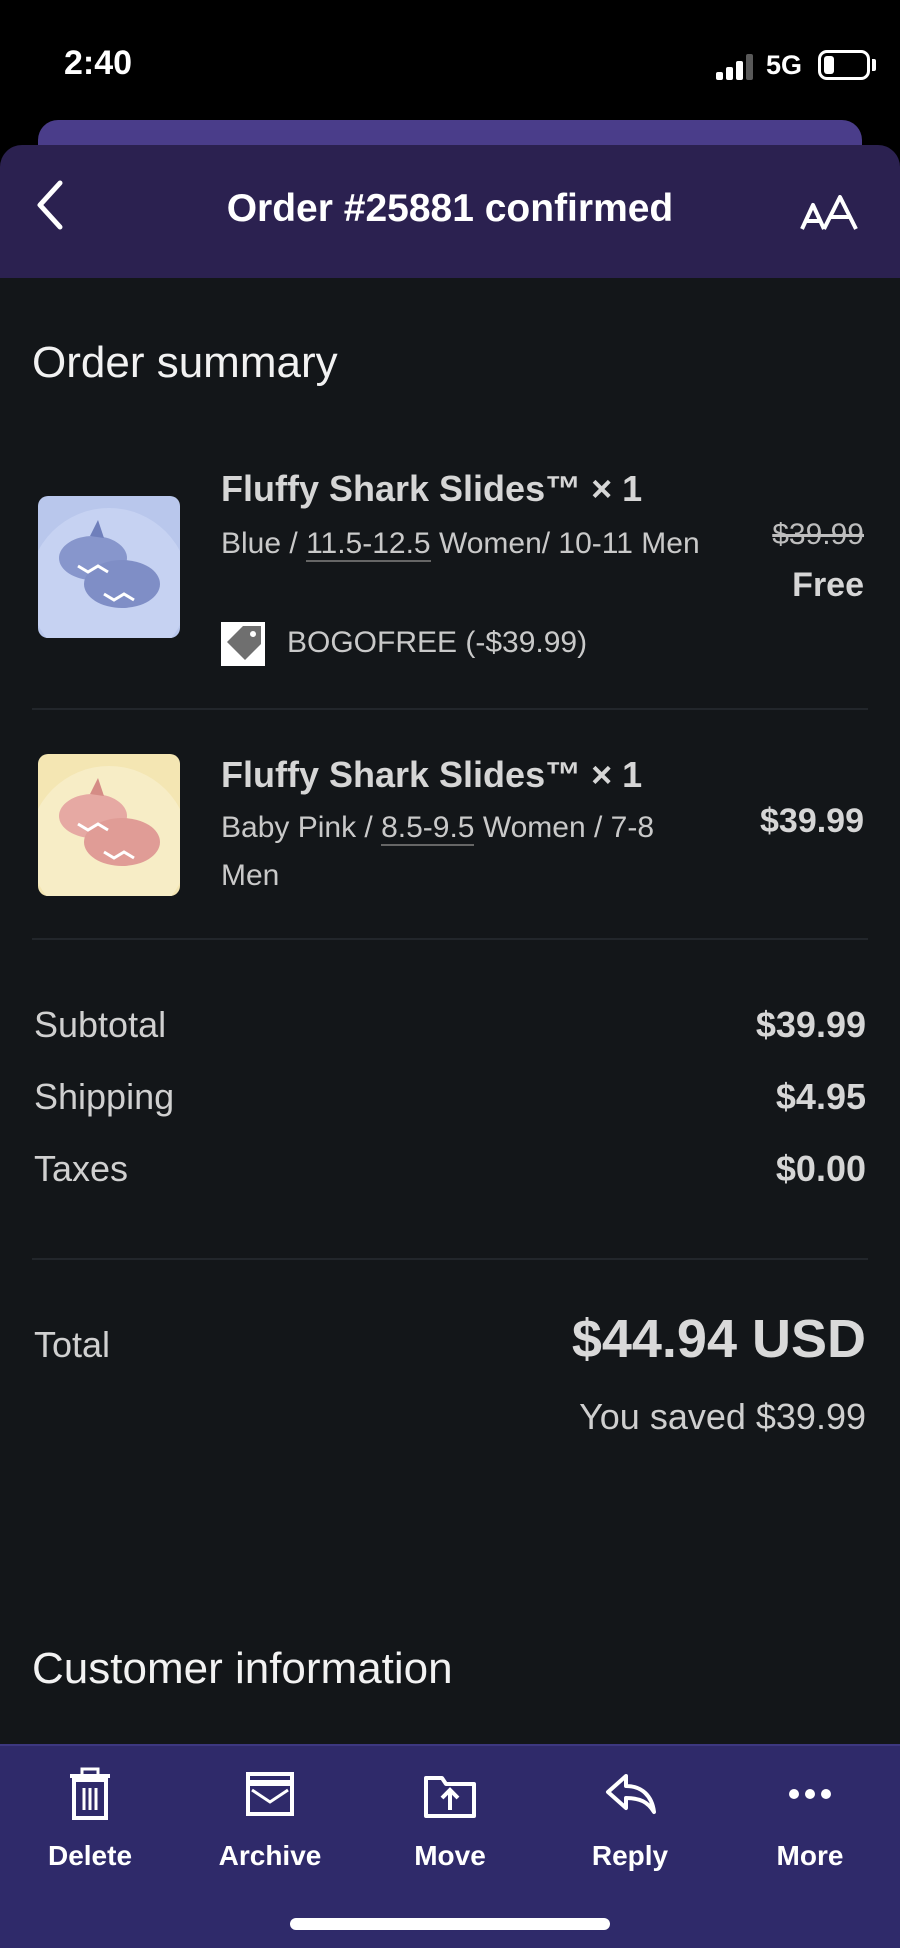  Describe the element at coordinates (450, 1924) in the screenshot. I see `home-indicator` at that location.